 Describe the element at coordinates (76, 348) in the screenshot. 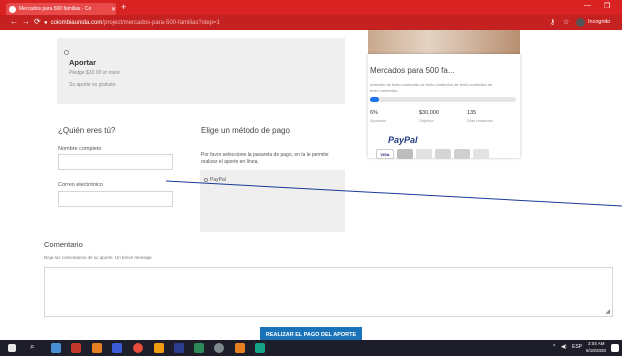

I see `pdf-app-icon` at that location.